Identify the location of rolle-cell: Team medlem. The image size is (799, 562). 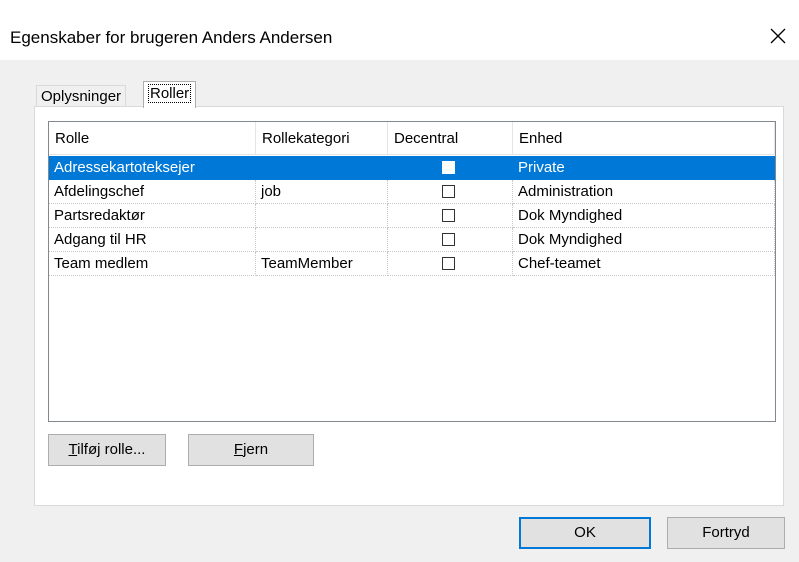
(152, 264).